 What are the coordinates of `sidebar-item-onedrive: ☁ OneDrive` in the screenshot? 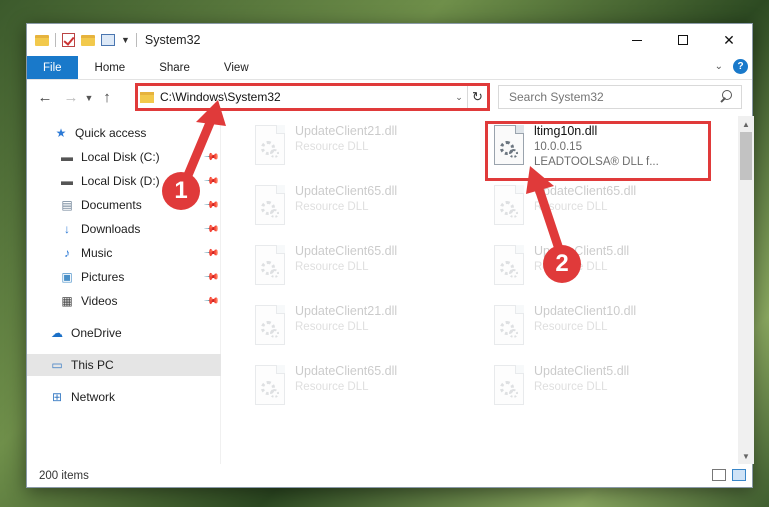 It's located at (124, 333).